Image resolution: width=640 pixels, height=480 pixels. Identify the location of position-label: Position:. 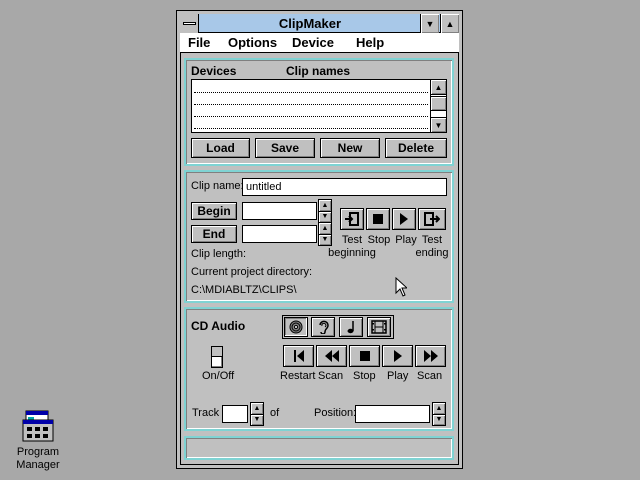
(335, 413).